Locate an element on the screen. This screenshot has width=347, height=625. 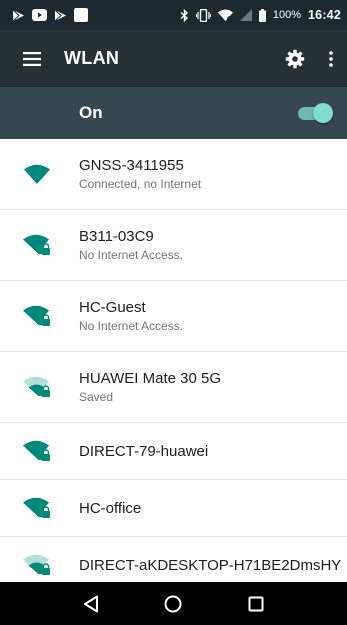
wifi-signal-icon is located at coordinates (225, 15).